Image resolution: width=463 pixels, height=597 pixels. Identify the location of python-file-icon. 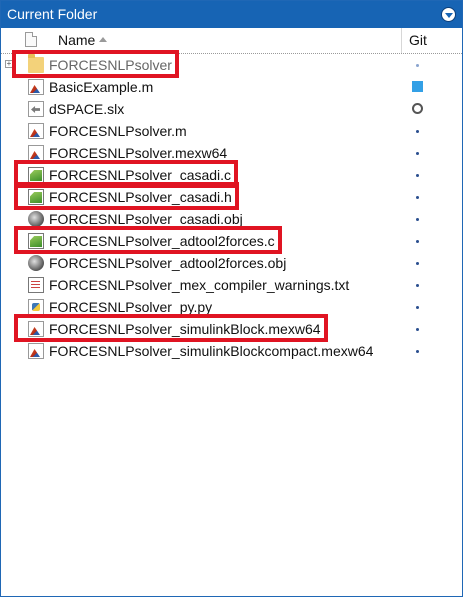
(36, 307).